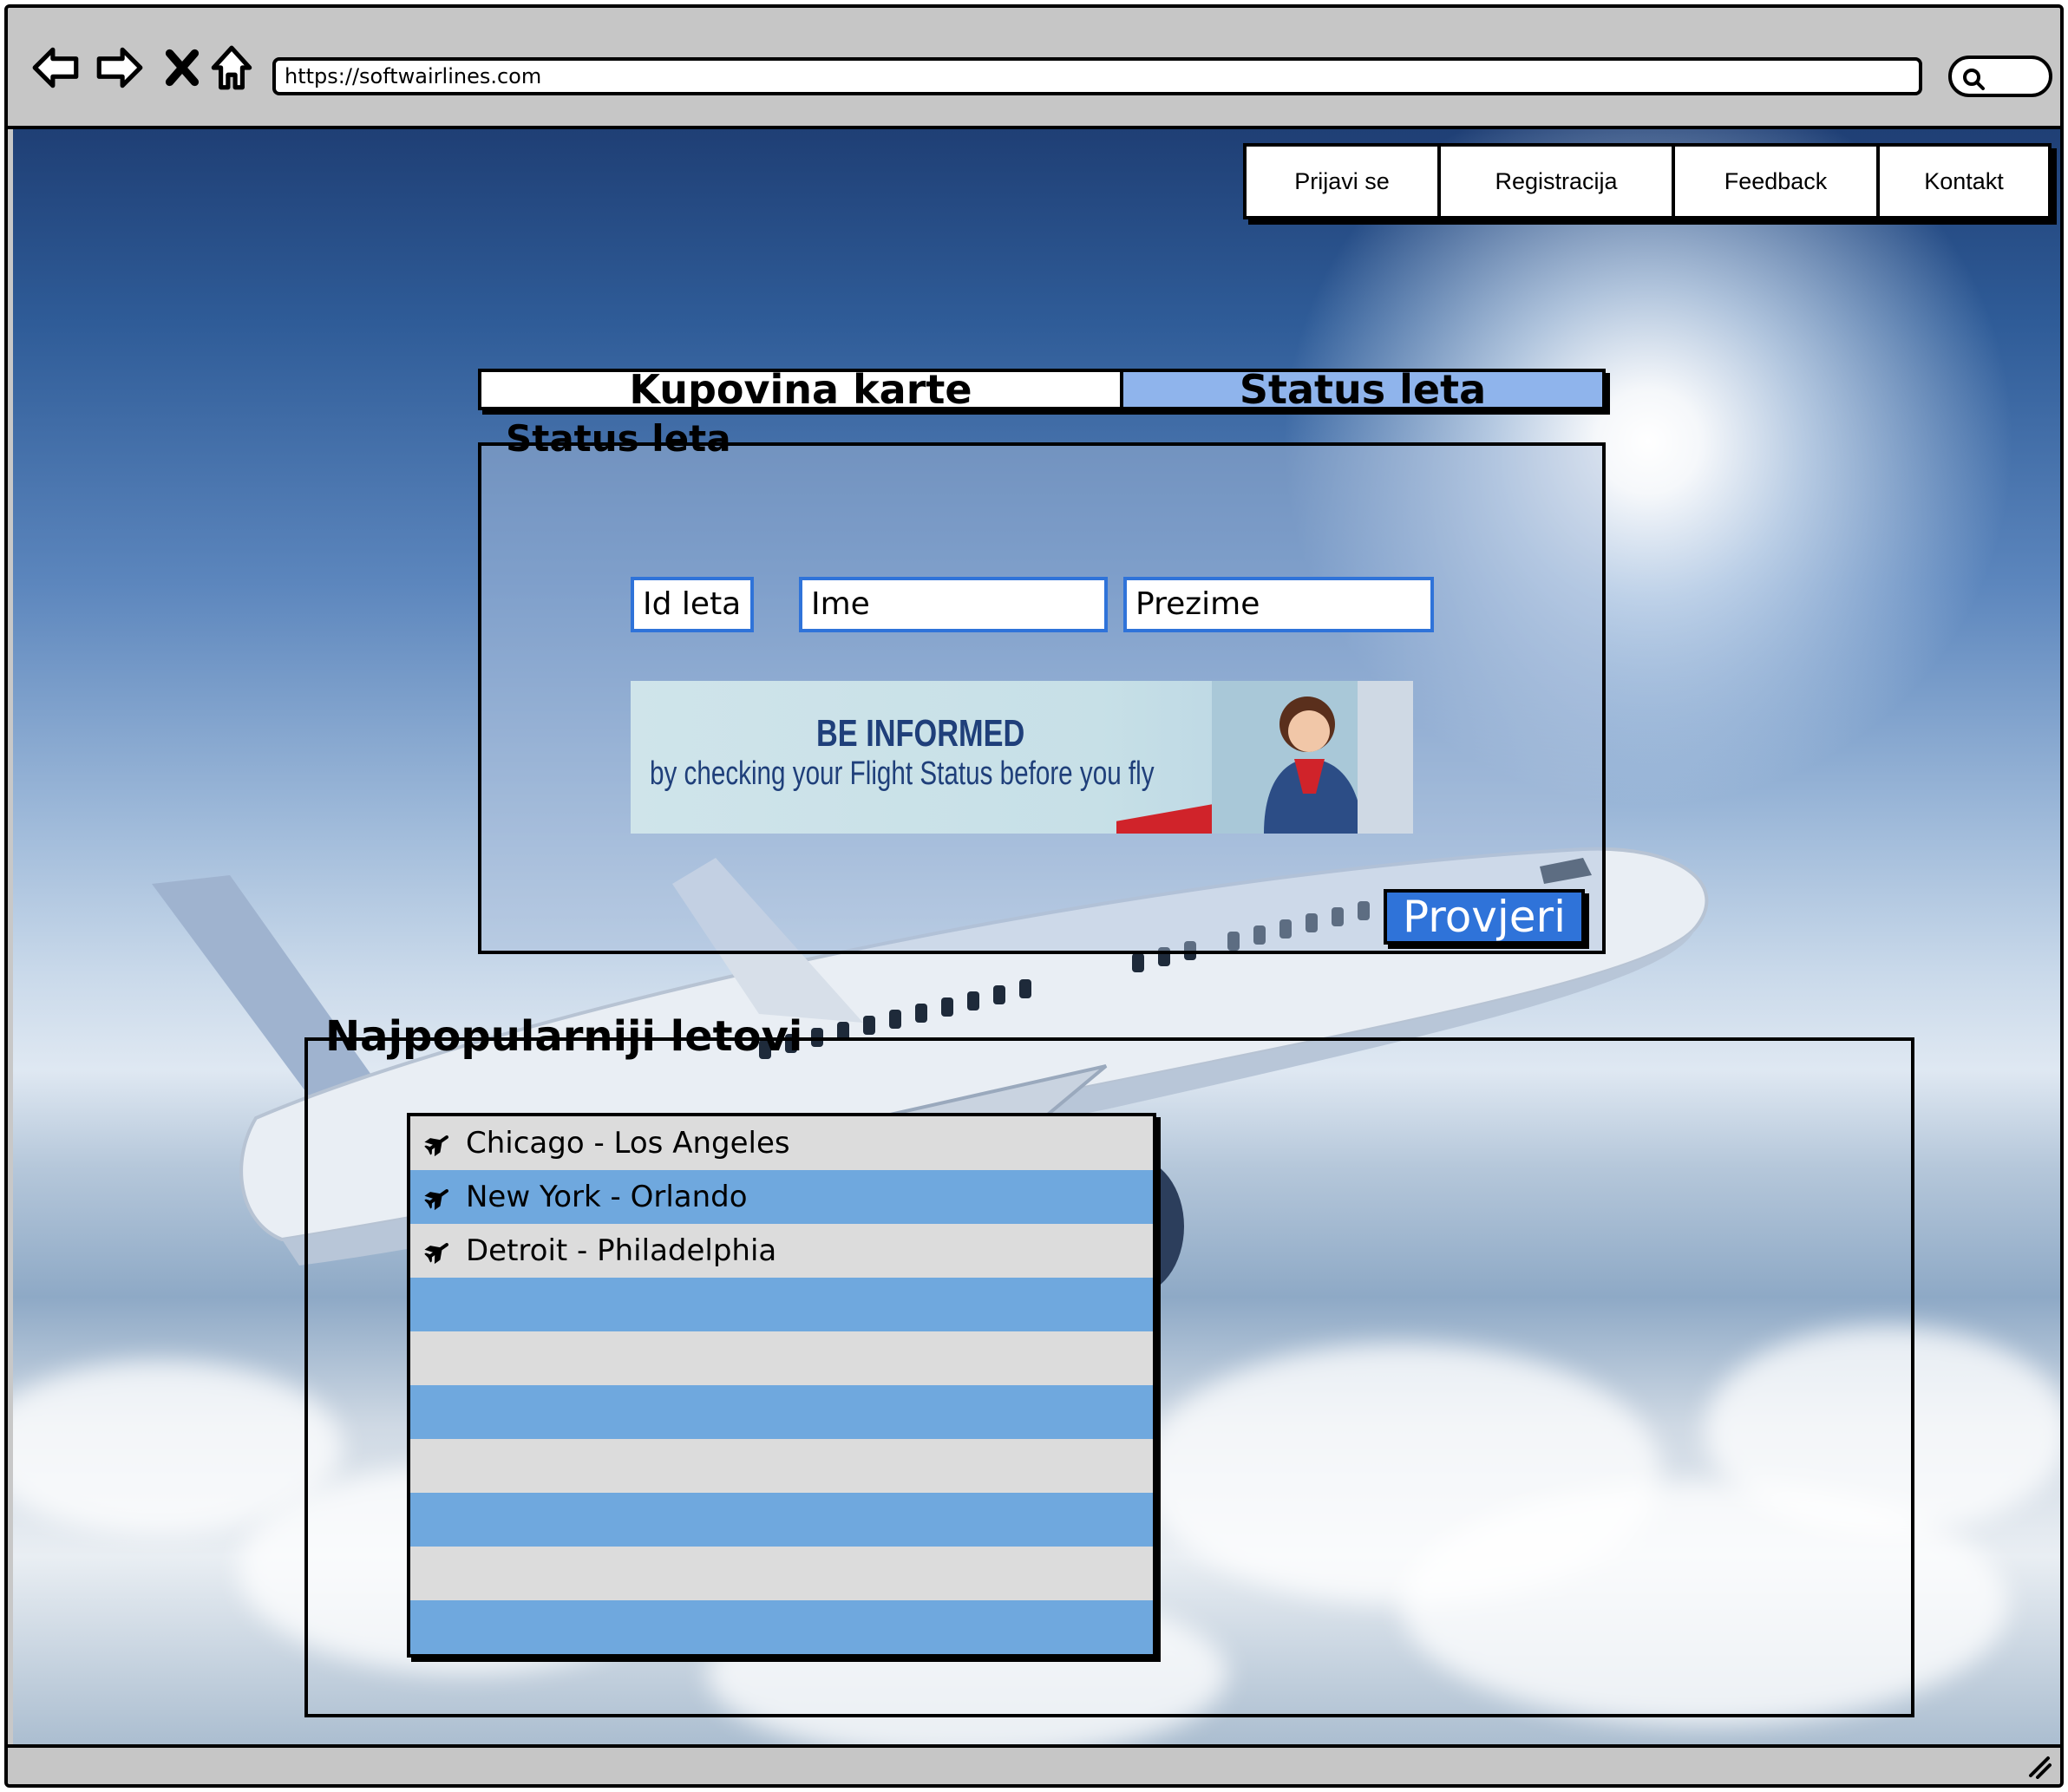 Image resolution: width=2068 pixels, height=1792 pixels. Describe the element at coordinates (56, 68) in the screenshot. I see `back-arrow-icon` at that location.